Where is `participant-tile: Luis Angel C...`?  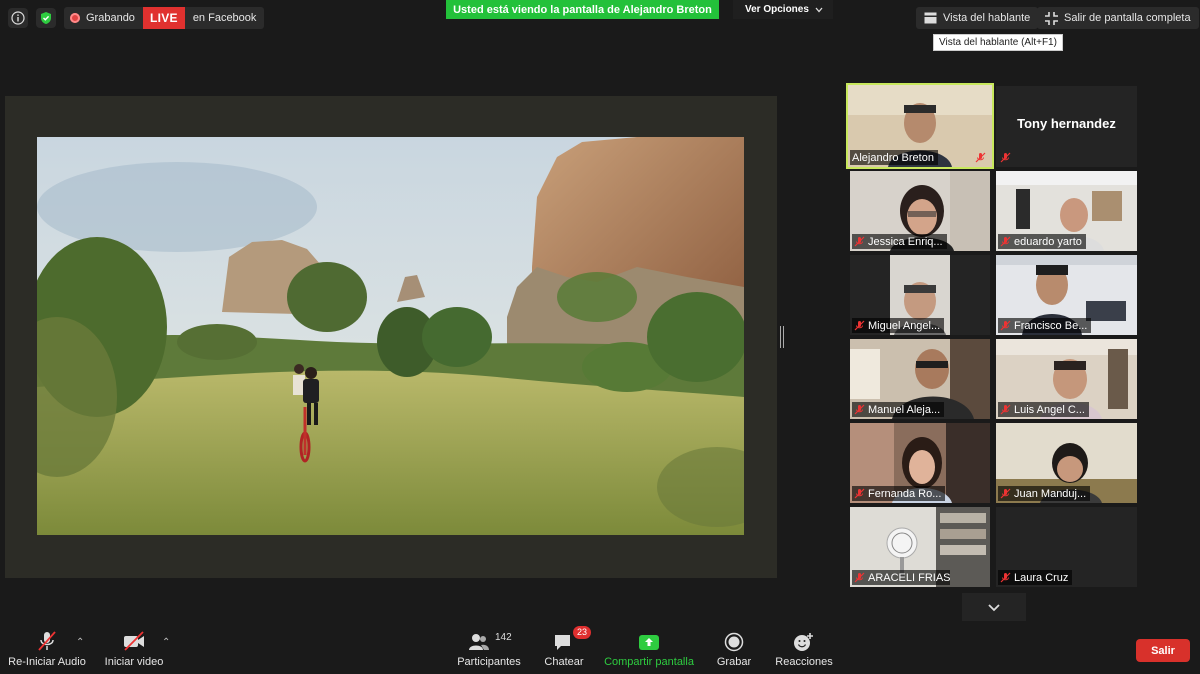 participant-tile: Luis Angel C... is located at coordinates (1066, 379).